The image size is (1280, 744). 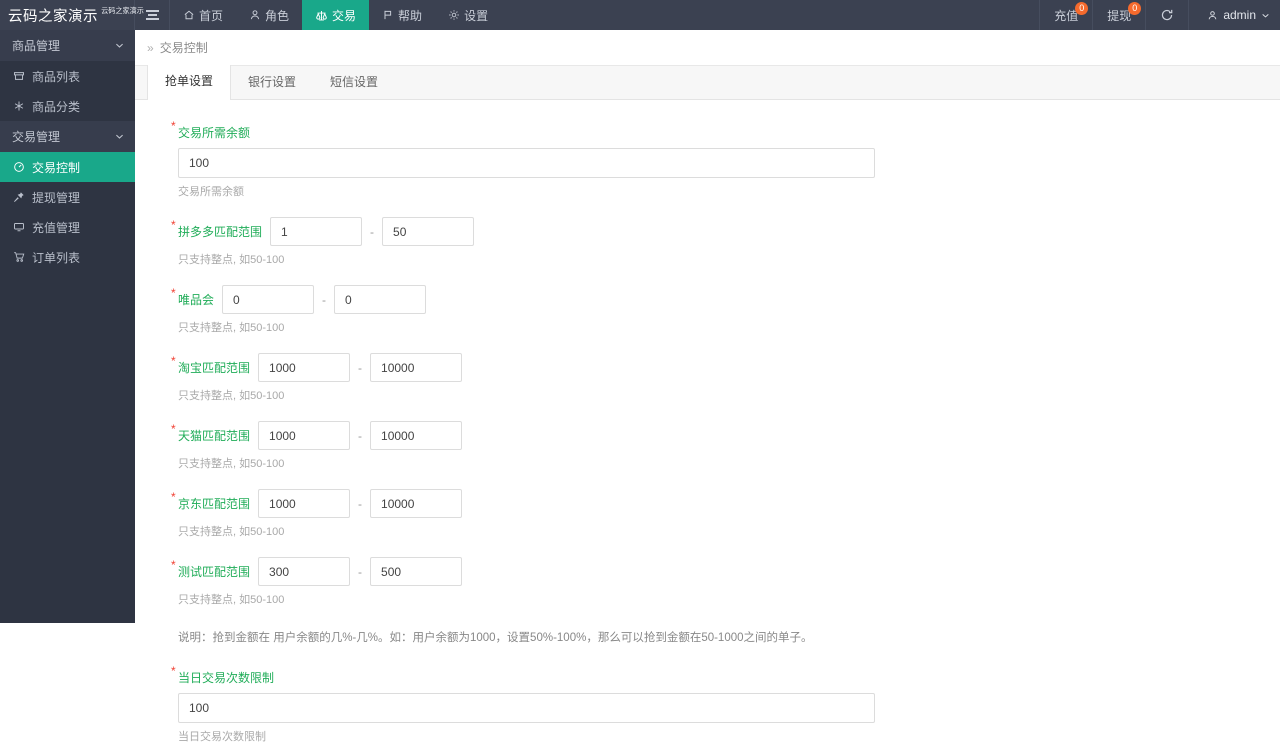 I want to click on label-daily-trade-limit: * 当日交易次数限制, so click(x=223, y=675).